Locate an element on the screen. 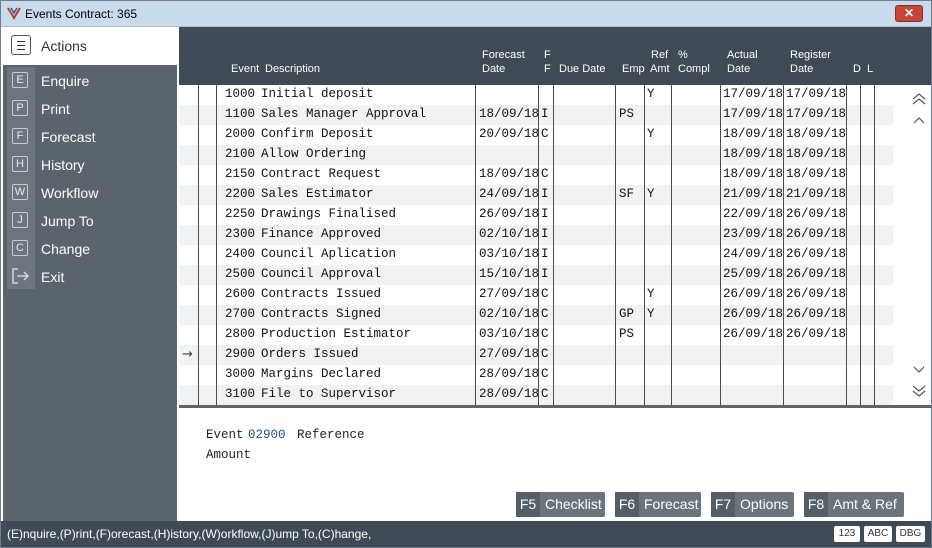 The height and width of the screenshot is (548, 932). col-header-forecast: Forecast is located at coordinates (503, 55).